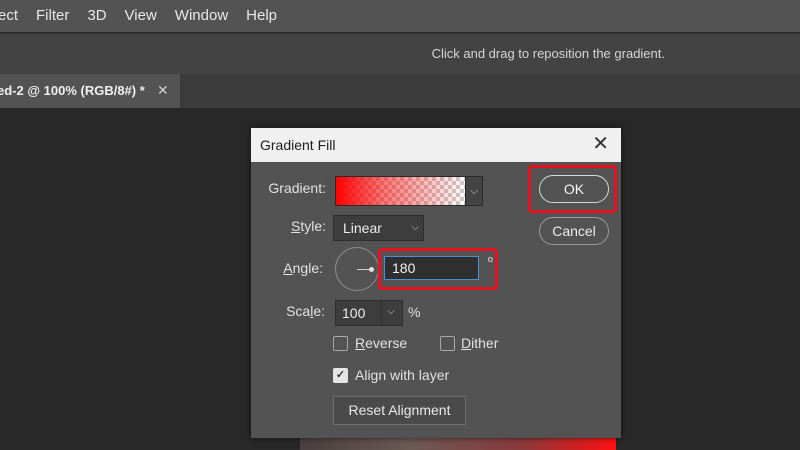 The height and width of the screenshot is (450, 800). What do you see at coordinates (261, 16) in the screenshot?
I see `menu-item-help: Help` at bounding box center [261, 16].